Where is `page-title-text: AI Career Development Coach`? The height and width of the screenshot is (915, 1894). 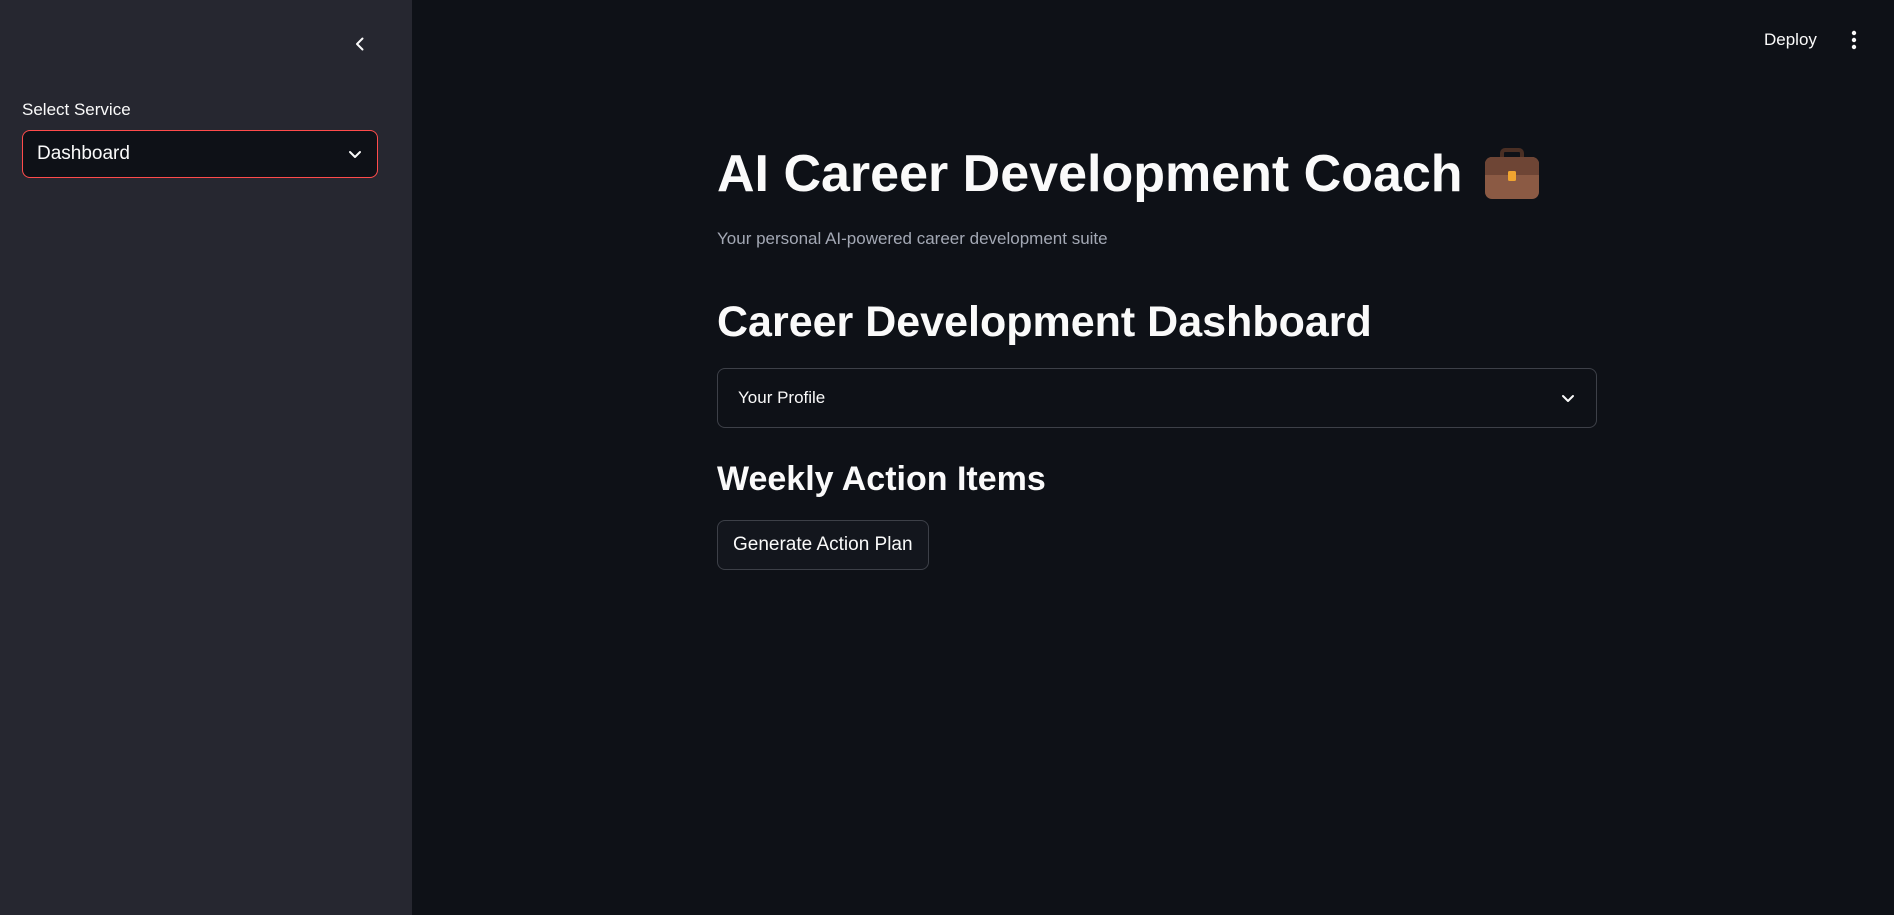
page-title-text: AI Career Development Coach is located at coordinates (1090, 174).